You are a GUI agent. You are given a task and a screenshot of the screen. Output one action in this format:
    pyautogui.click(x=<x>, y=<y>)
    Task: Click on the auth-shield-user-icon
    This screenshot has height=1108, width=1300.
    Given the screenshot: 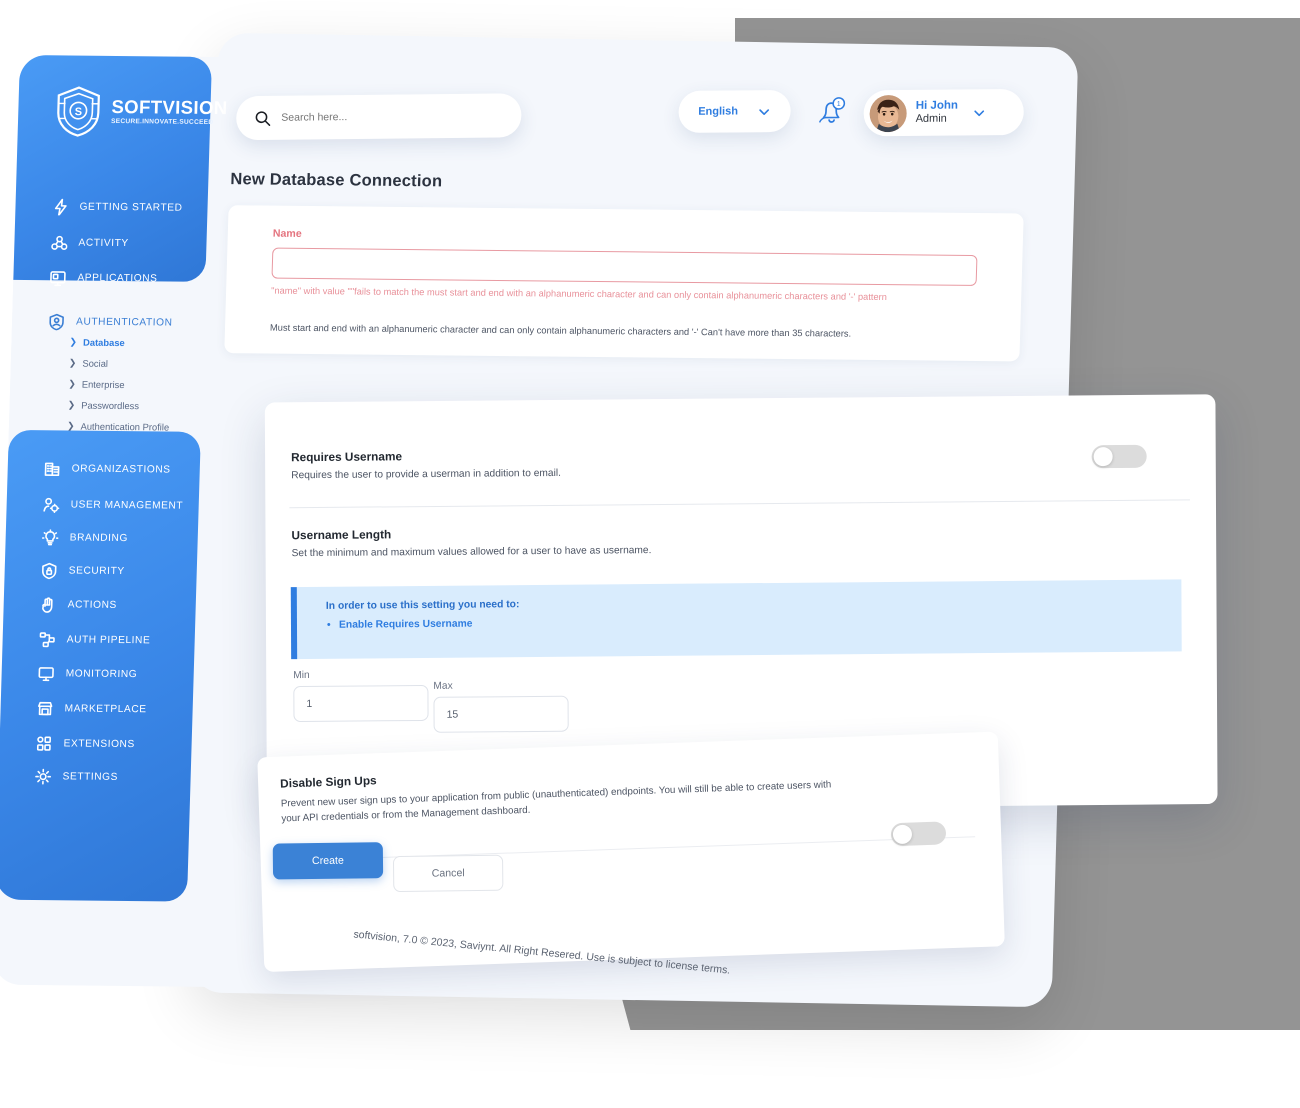 What is the action you would take?
    pyautogui.click(x=56, y=321)
    